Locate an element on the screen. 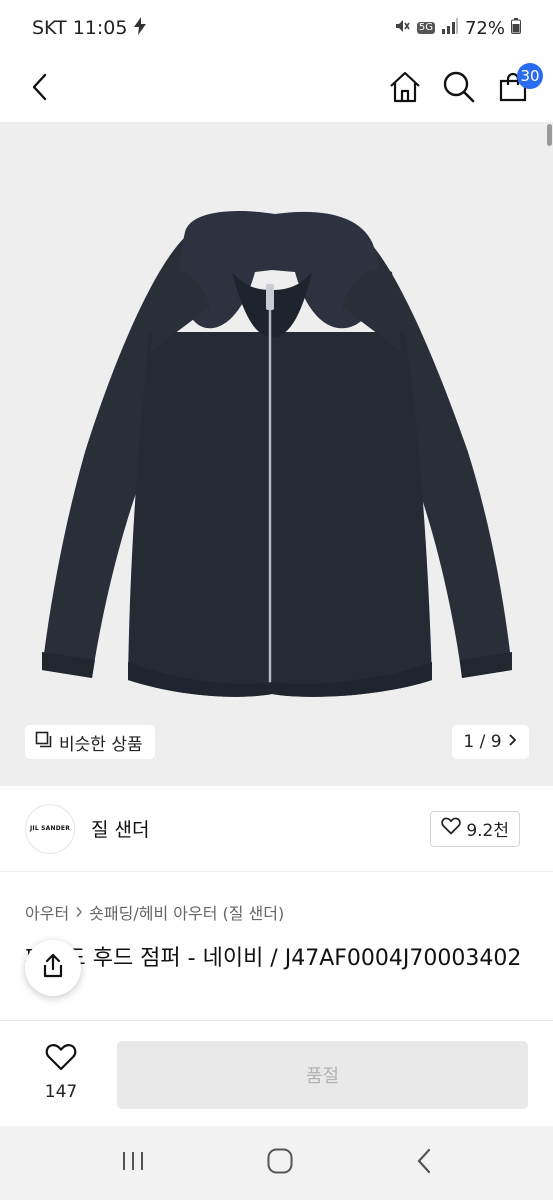 This screenshot has width=553, height=1200. brand-row: JIL SANDER 질 샌더 9.2천 is located at coordinates (276, 829).